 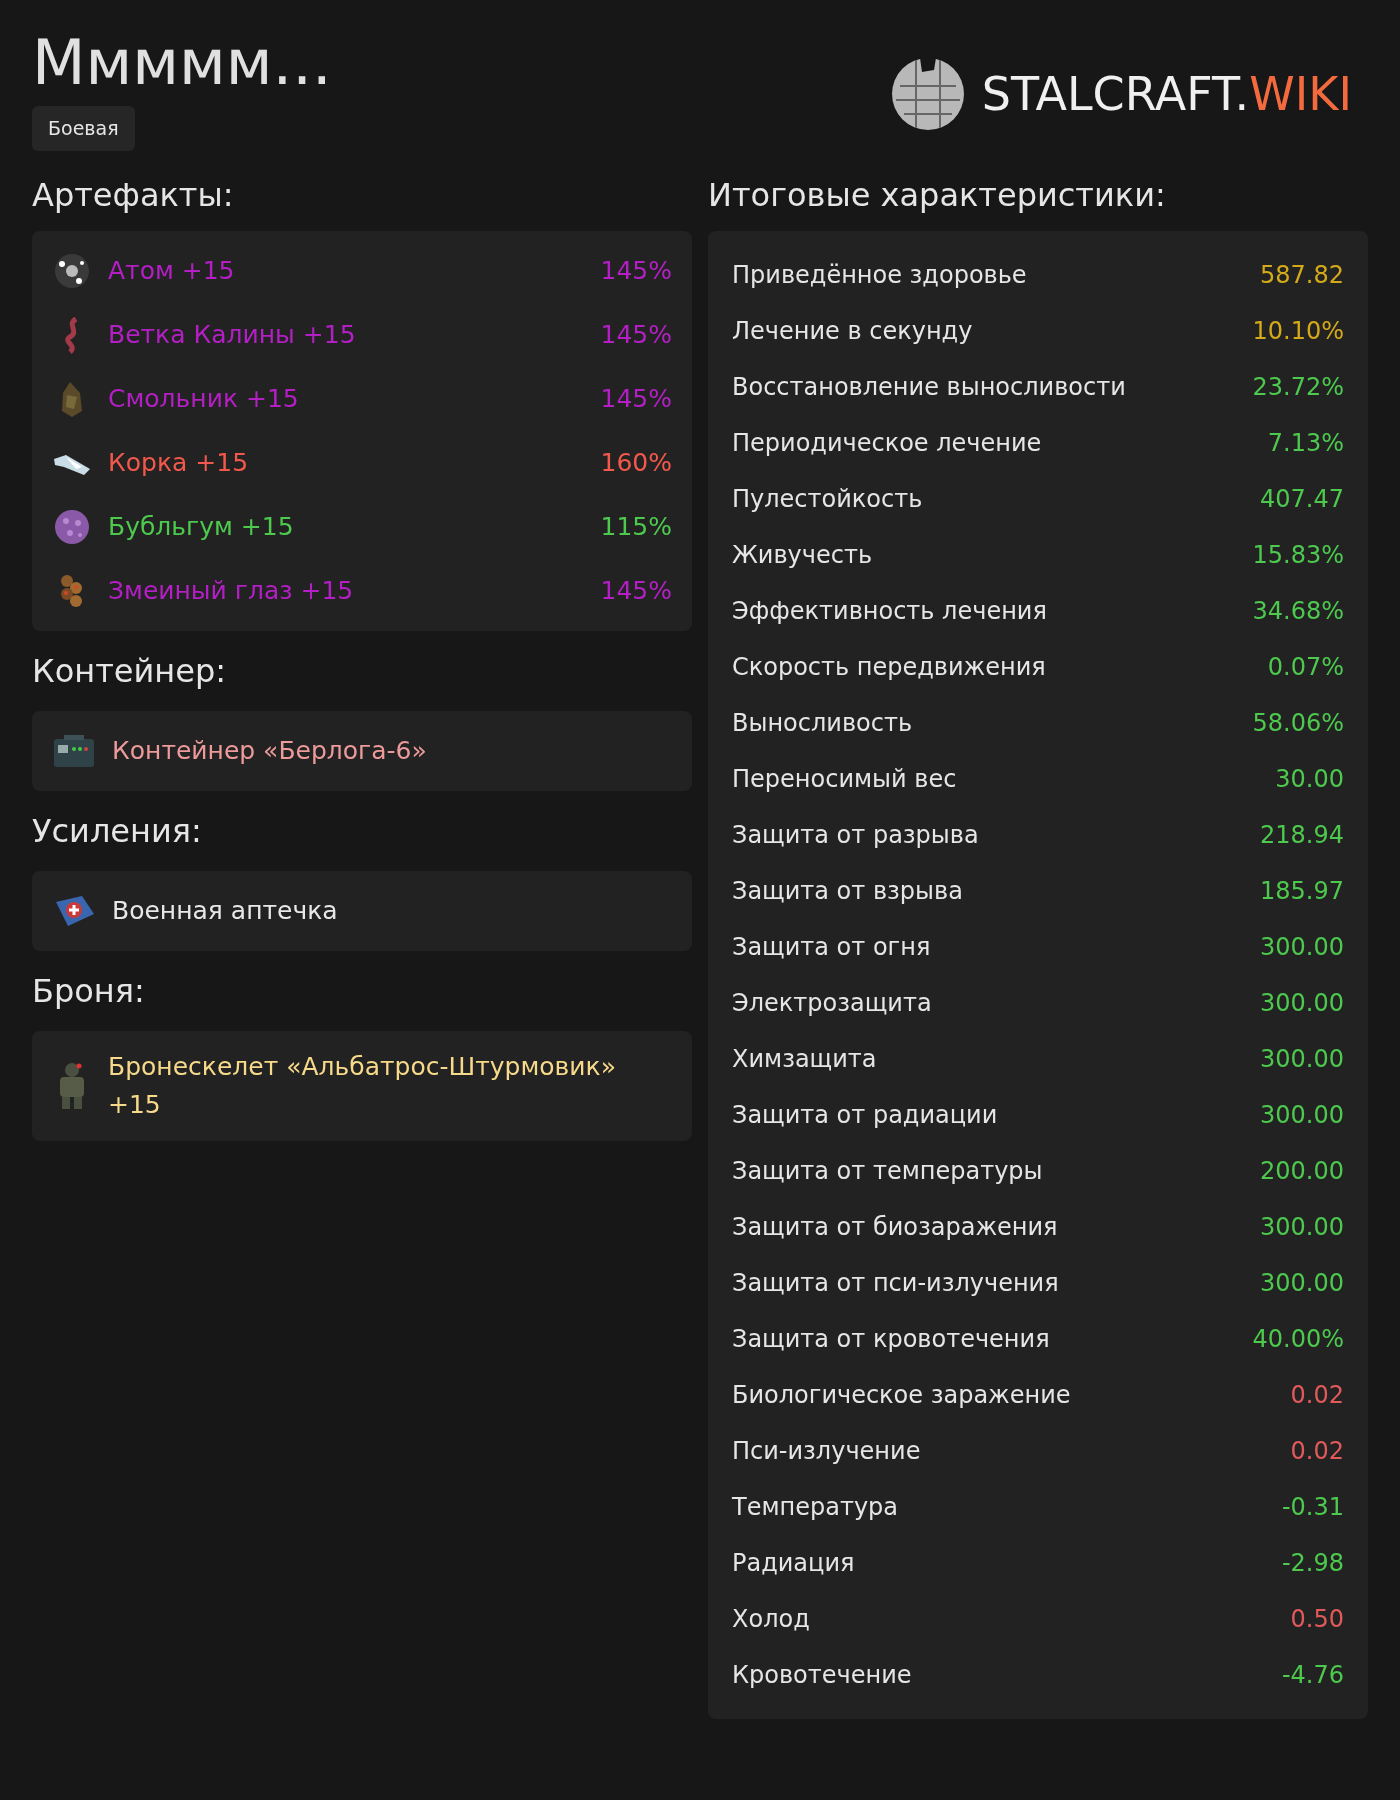 I want to click on stat-value: -0.31, so click(x=1312, y=1507).